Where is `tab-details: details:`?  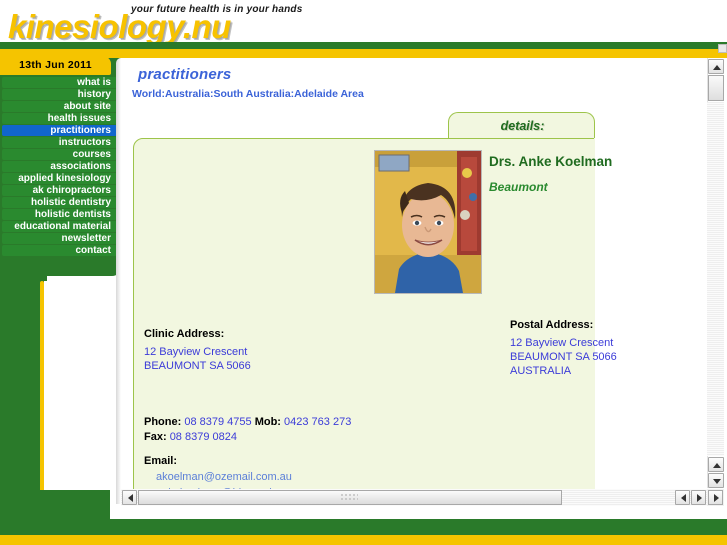
tab-details: details: is located at coordinates (521, 125).